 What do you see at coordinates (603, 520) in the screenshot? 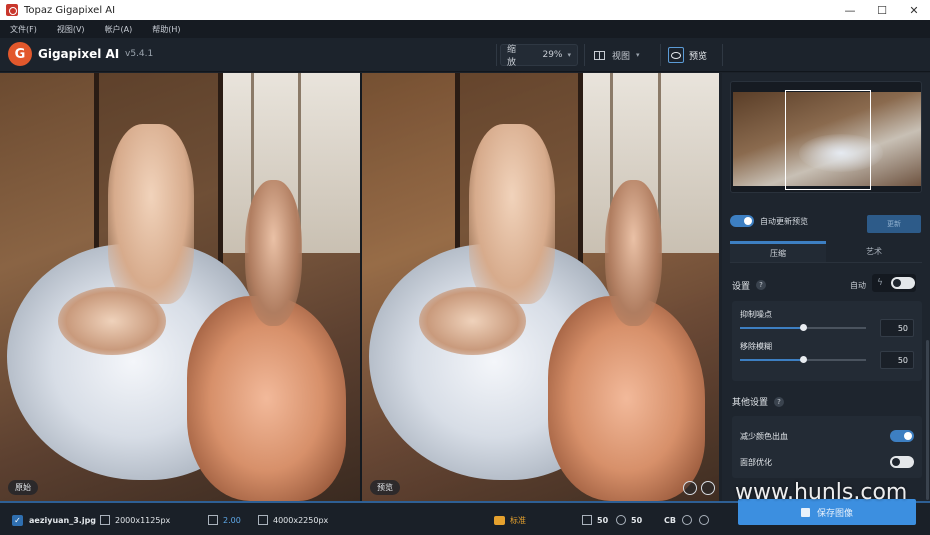
I see `noise-summary-value: 50` at bounding box center [603, 520].